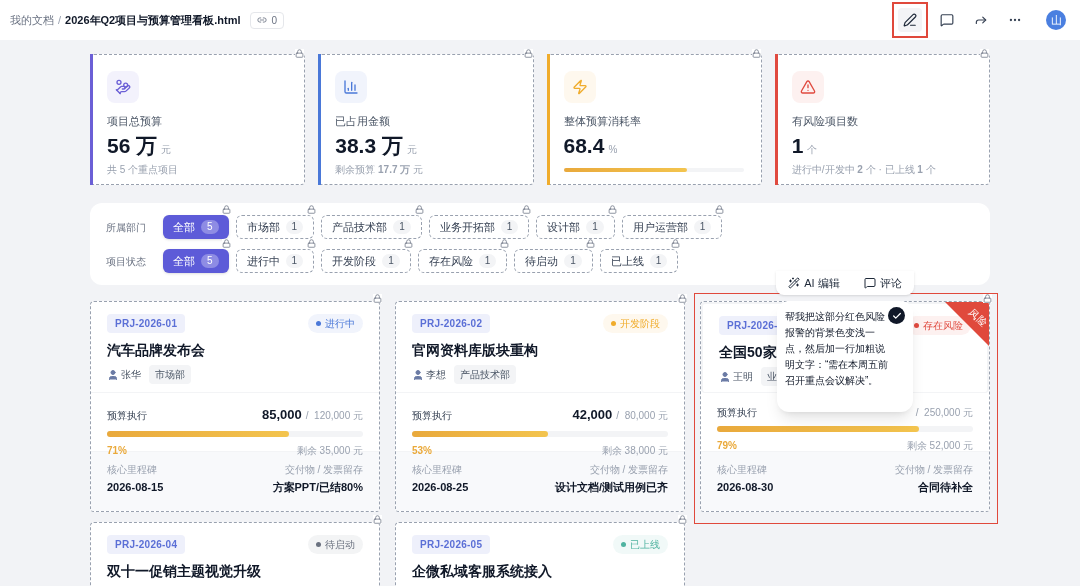 The width and height of the screenshot is (1080, 586). I want to click on deliverable-value: 合同待补全, so click(945, 487).